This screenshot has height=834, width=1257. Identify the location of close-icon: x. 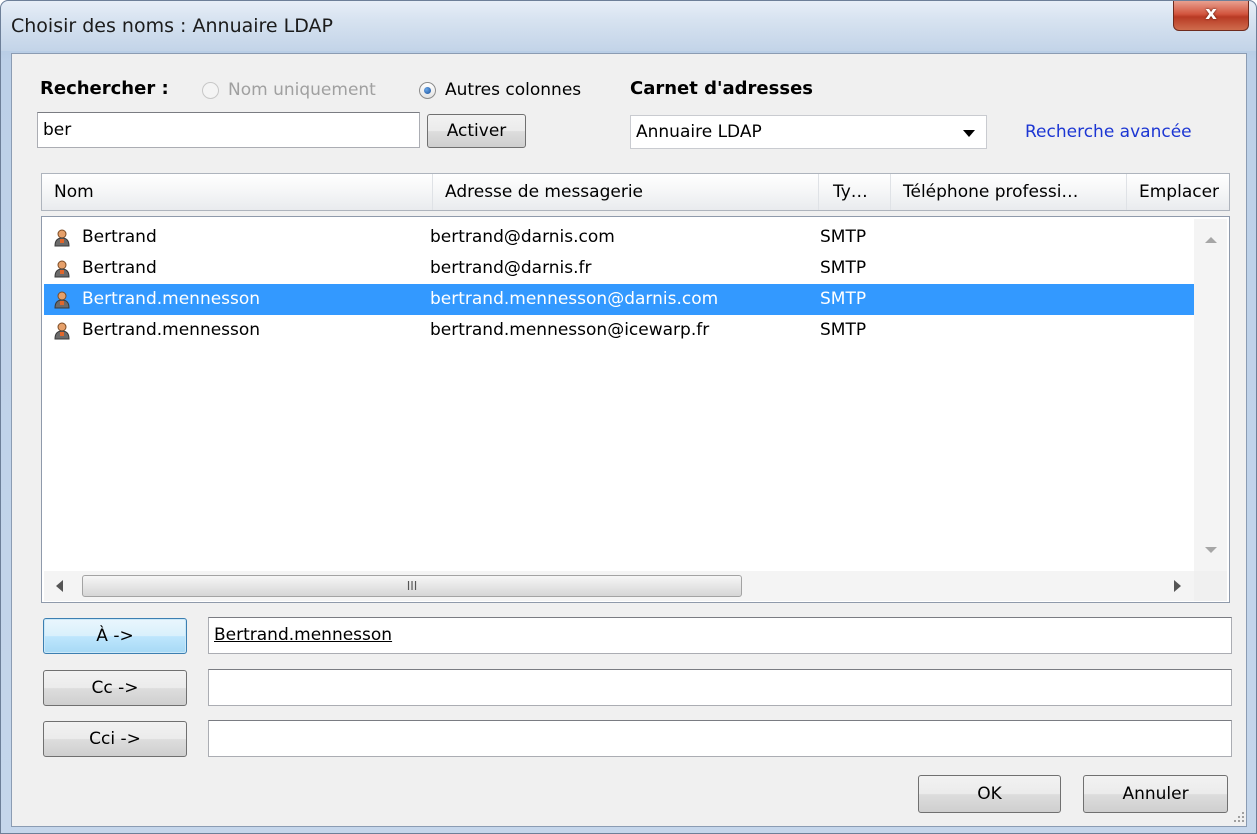
(1211, 13).